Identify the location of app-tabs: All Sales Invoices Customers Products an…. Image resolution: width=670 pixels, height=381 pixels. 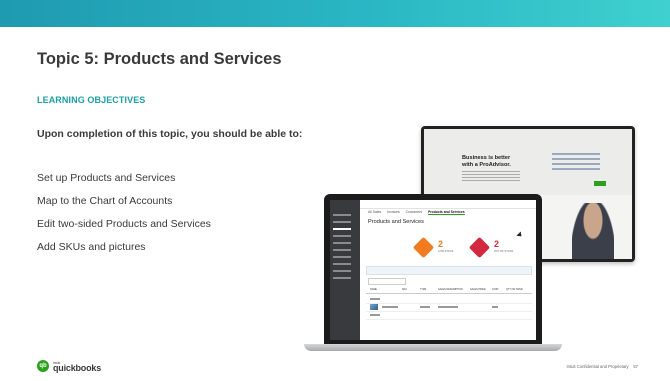
(416, 212).